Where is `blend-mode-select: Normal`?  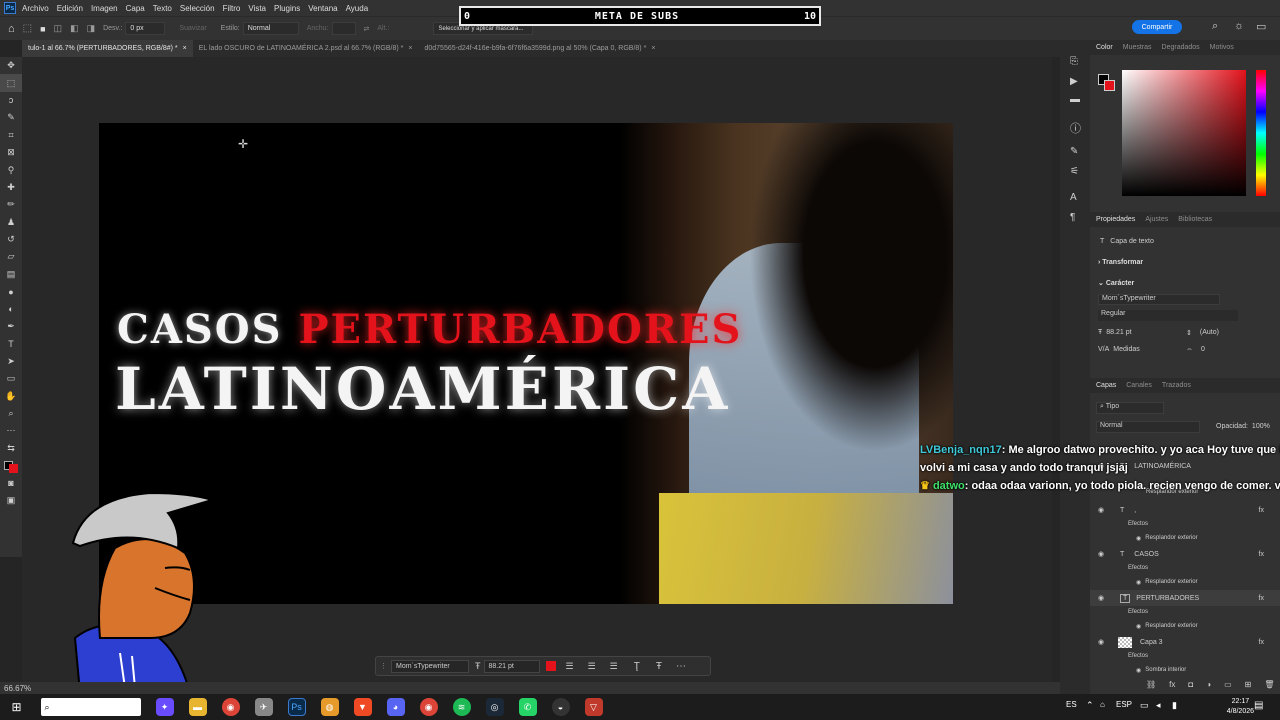
blend-mode-select: Normal is located at coordinates (1148, 427).